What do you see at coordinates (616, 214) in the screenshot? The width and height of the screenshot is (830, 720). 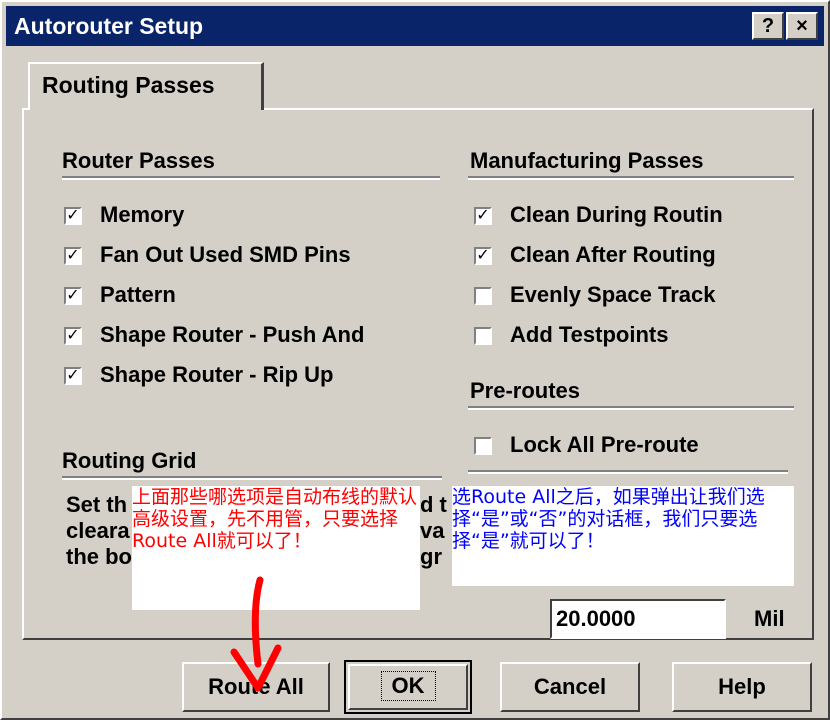 I see `label-clean-during: Clean During Routin` at bounding box center [616, 214].